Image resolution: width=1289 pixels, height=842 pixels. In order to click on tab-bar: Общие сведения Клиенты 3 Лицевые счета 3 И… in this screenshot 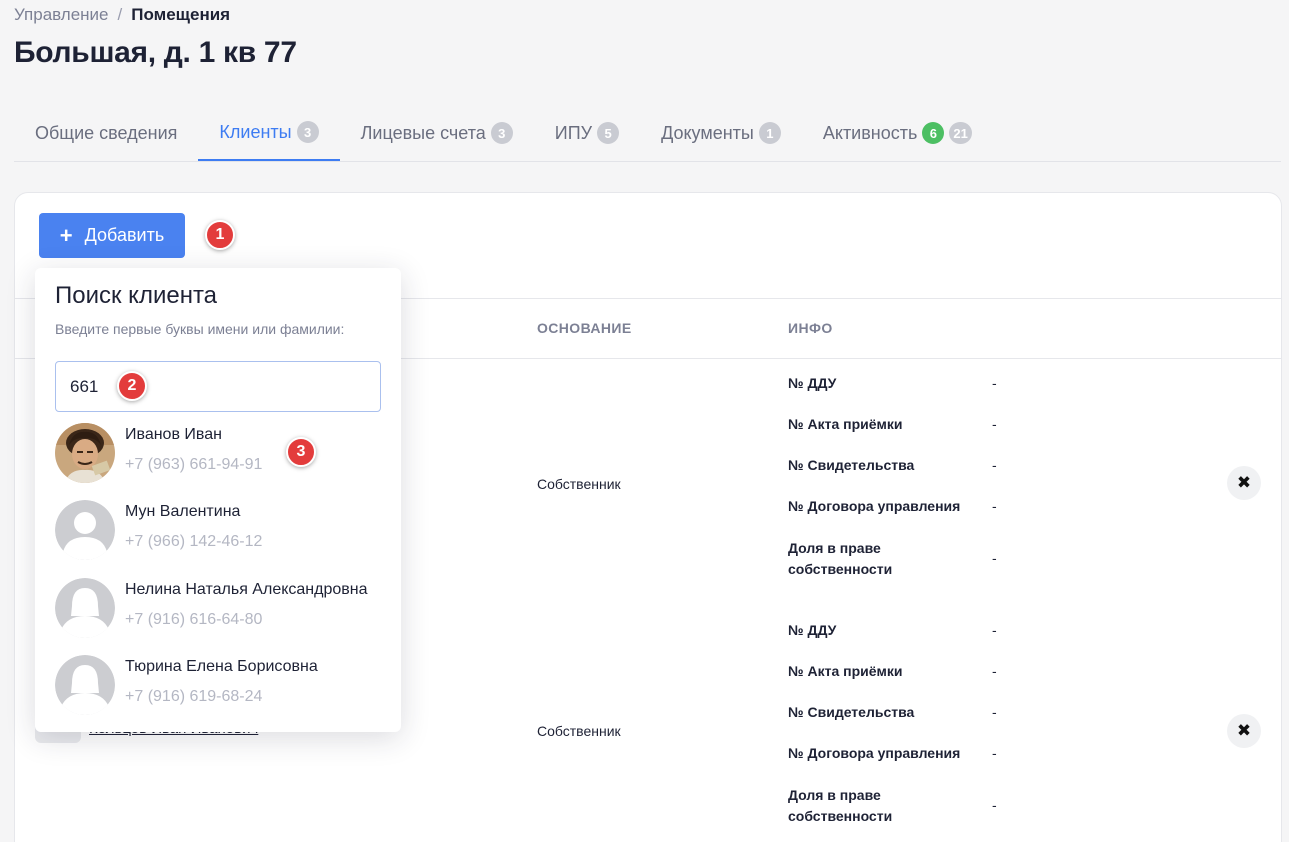, I will do `click(647, 133)`.